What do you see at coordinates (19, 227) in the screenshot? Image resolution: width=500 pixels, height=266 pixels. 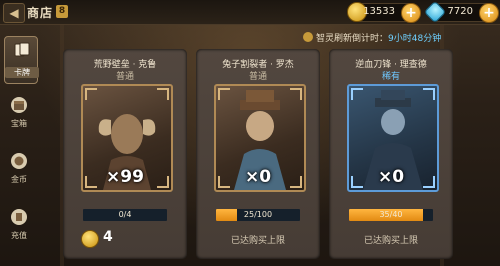 I see `sidebar-item-recharge: 充值` at bounding box center [19, 227].